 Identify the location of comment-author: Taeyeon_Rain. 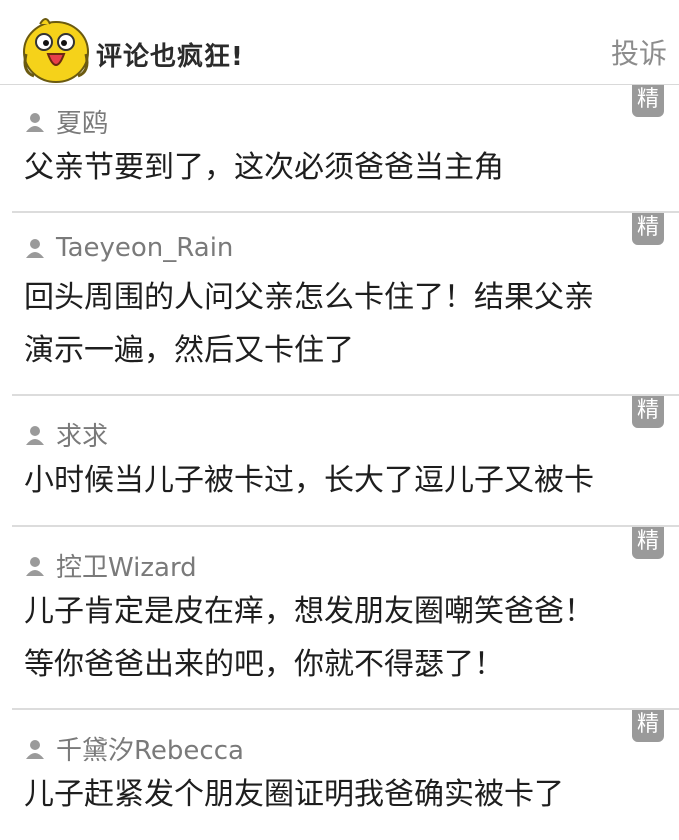
(128, 248).